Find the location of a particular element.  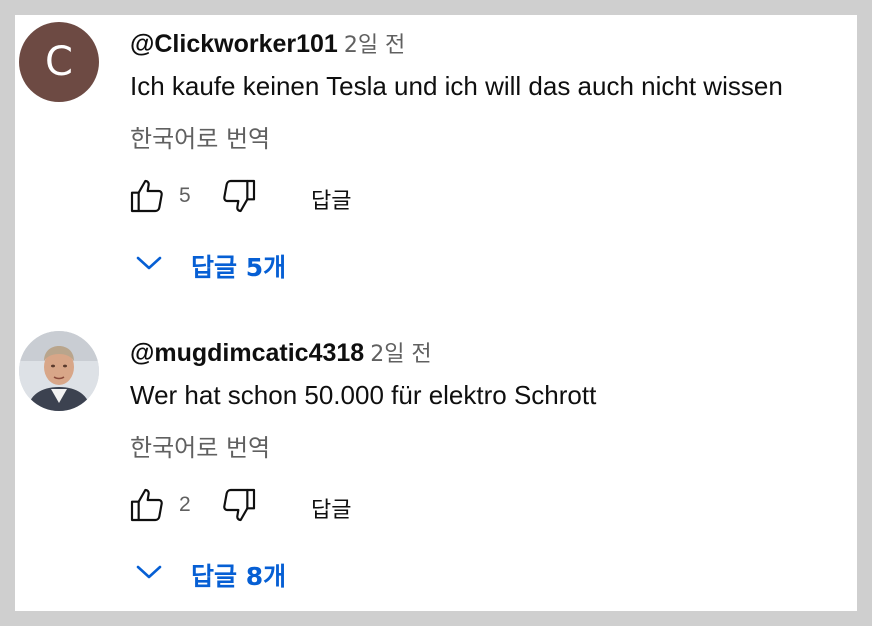

comment-actions: 2 답글 is located at coordinates (275, 505).